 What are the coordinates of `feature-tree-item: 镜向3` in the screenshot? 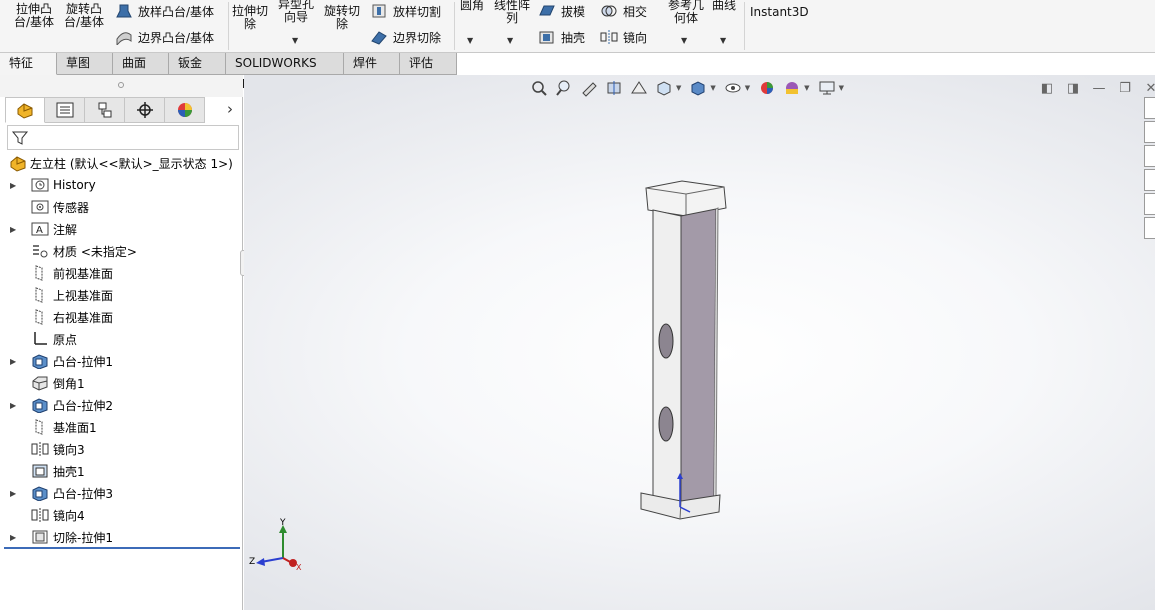 It's located at (47, 449).